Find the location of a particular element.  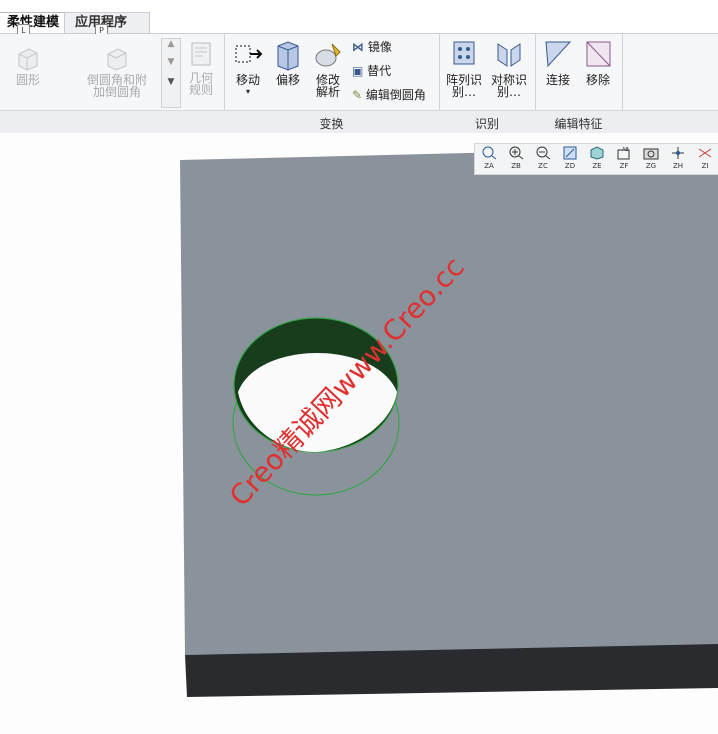

round-chamfer-button: 倒圆角和附加倒圆角 is located at coordinates (117, 71).